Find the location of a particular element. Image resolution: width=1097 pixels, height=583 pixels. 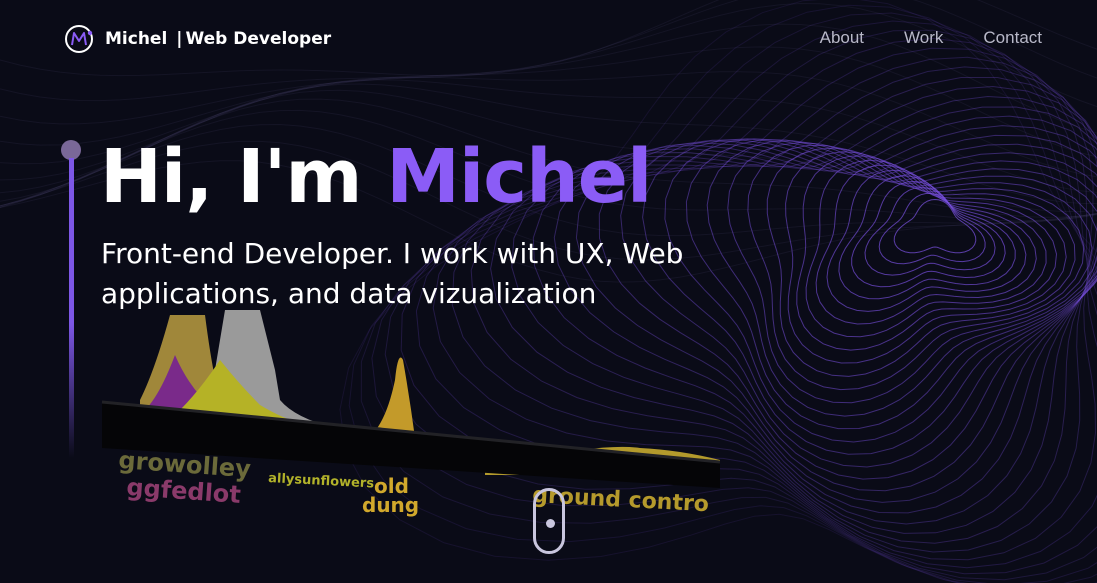

ridge-label-allysunflowers: allysunflowers is located at coordinates (321, 481).